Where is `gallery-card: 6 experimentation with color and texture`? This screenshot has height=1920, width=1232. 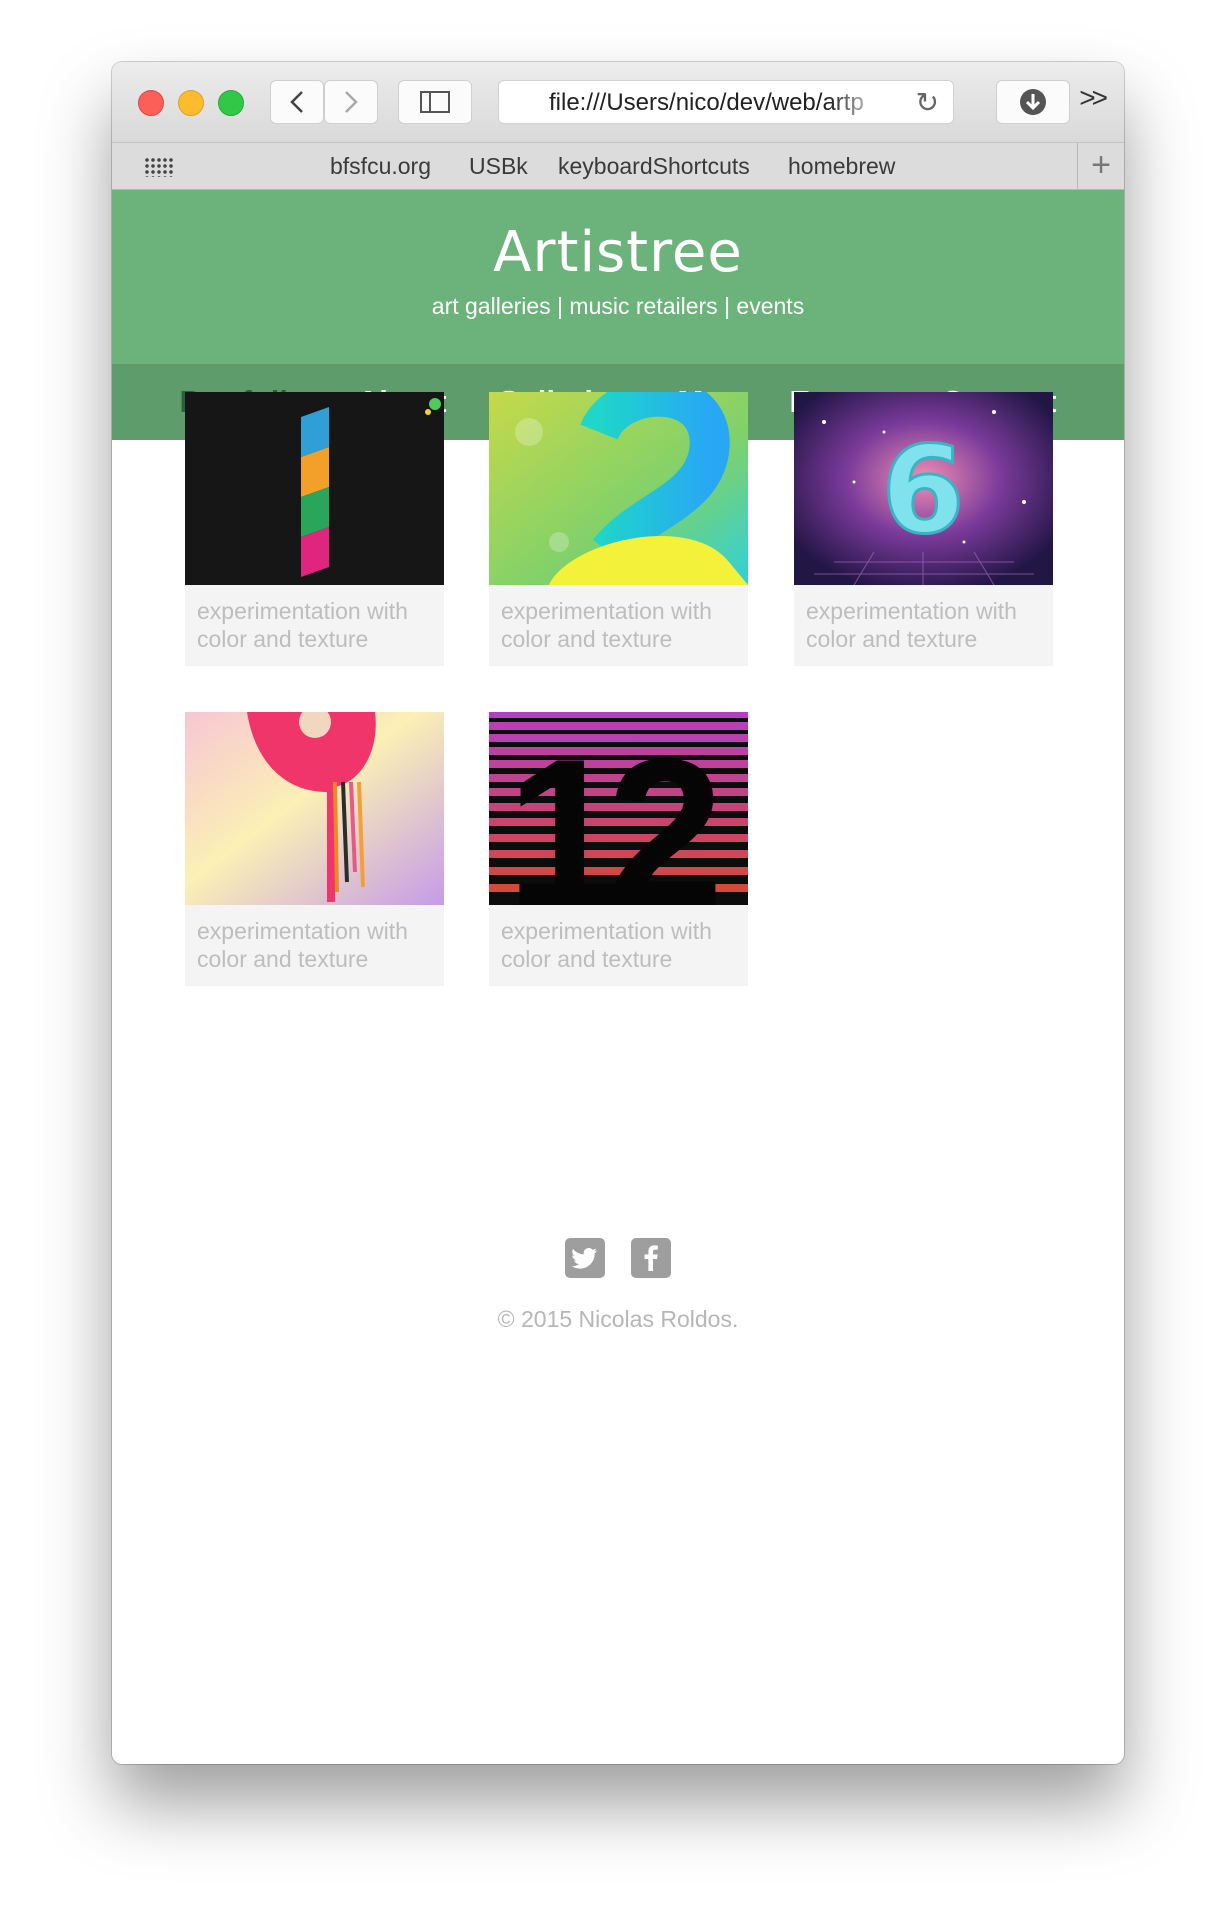 gallery-card: 6 experimentation with color and texture is located at coordinates (923, 529).